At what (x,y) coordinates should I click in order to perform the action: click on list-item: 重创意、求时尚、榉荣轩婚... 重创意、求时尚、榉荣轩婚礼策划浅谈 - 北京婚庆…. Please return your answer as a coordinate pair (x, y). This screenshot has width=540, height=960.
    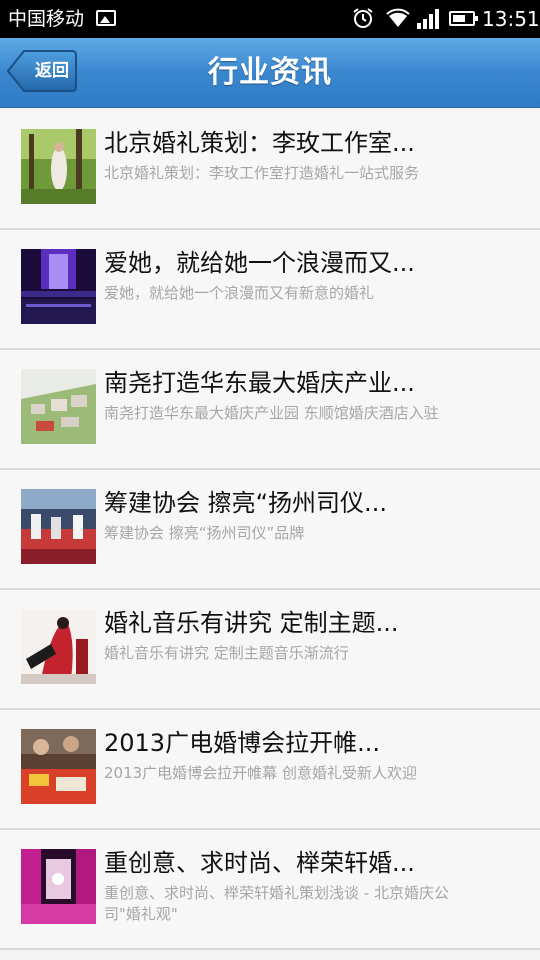
    Looking at the image, I should click on (270, 890).